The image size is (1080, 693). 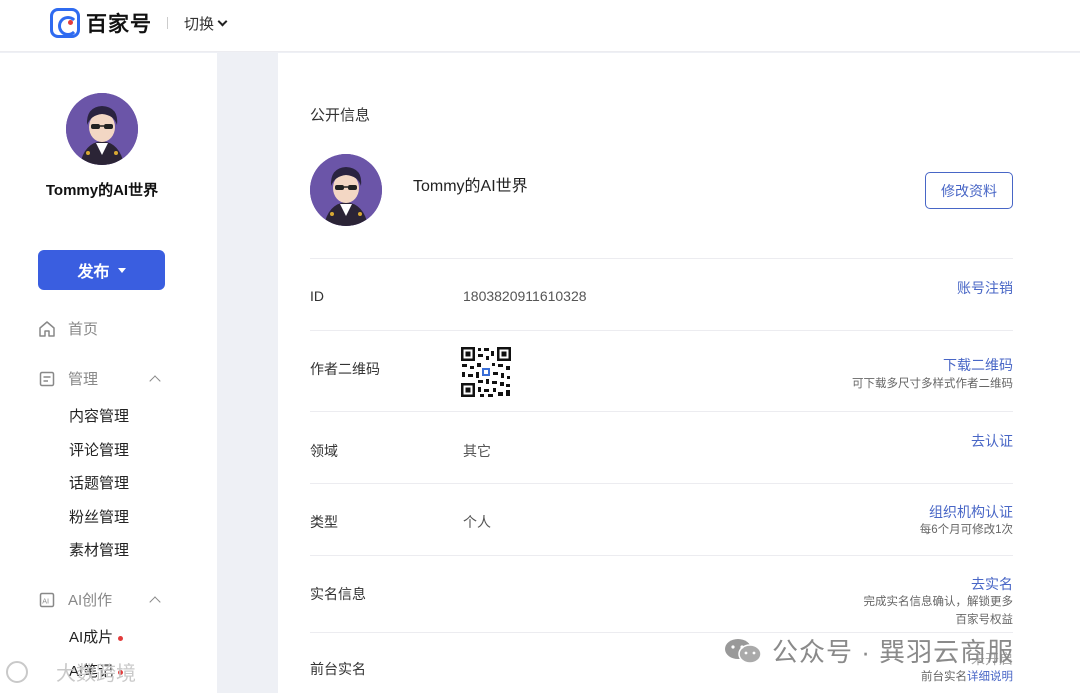 I want to click on chevron-down-icon, so click(x=222, y=21).